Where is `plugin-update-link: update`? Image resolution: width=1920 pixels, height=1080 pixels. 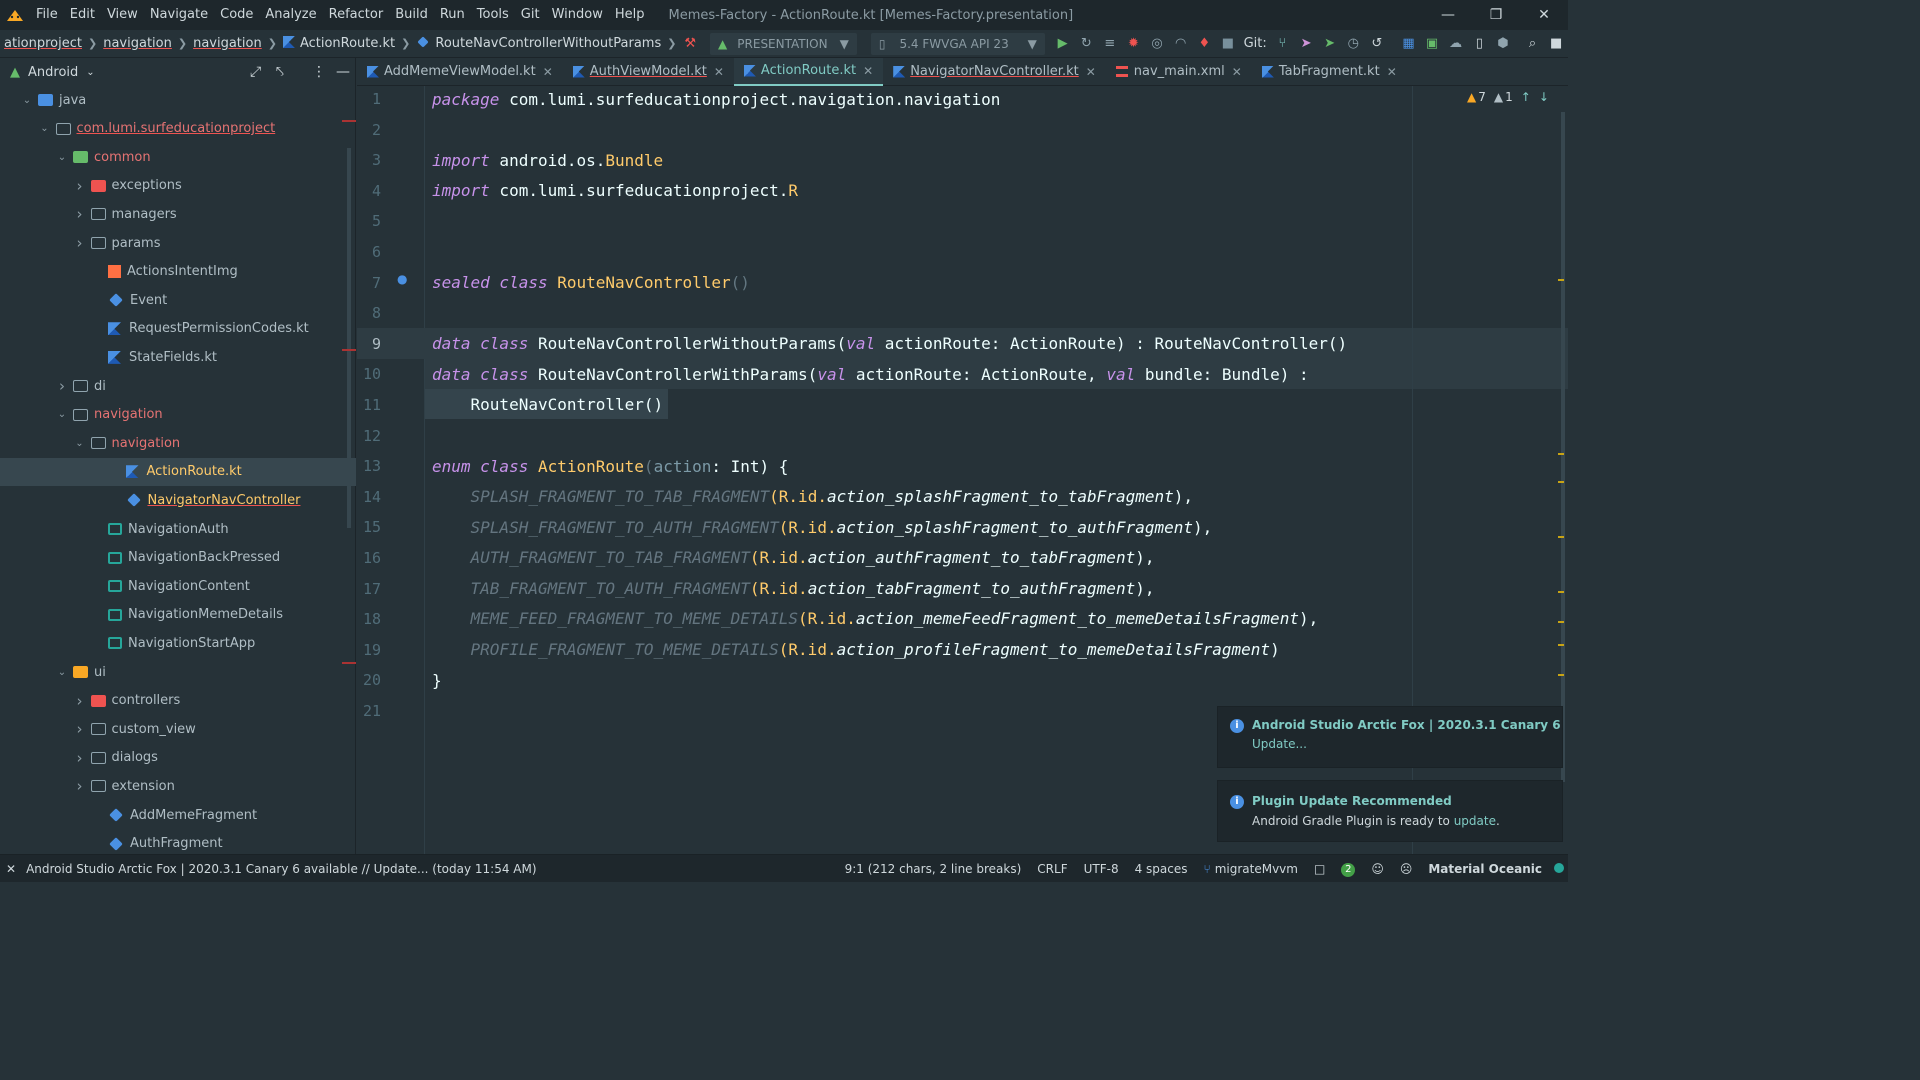 plugin-update-link: update is located at coordinates (1475, 821).